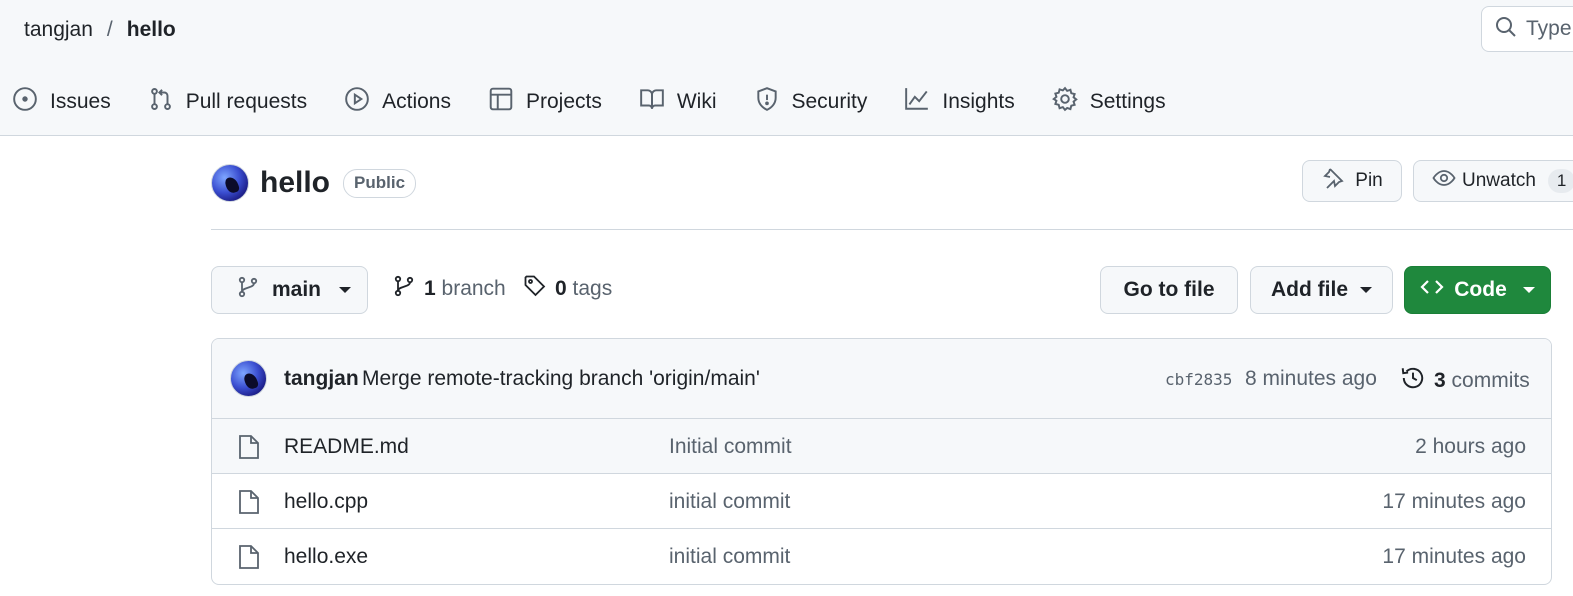  I want to click on tab-issues: Issues, so click(61, 102).